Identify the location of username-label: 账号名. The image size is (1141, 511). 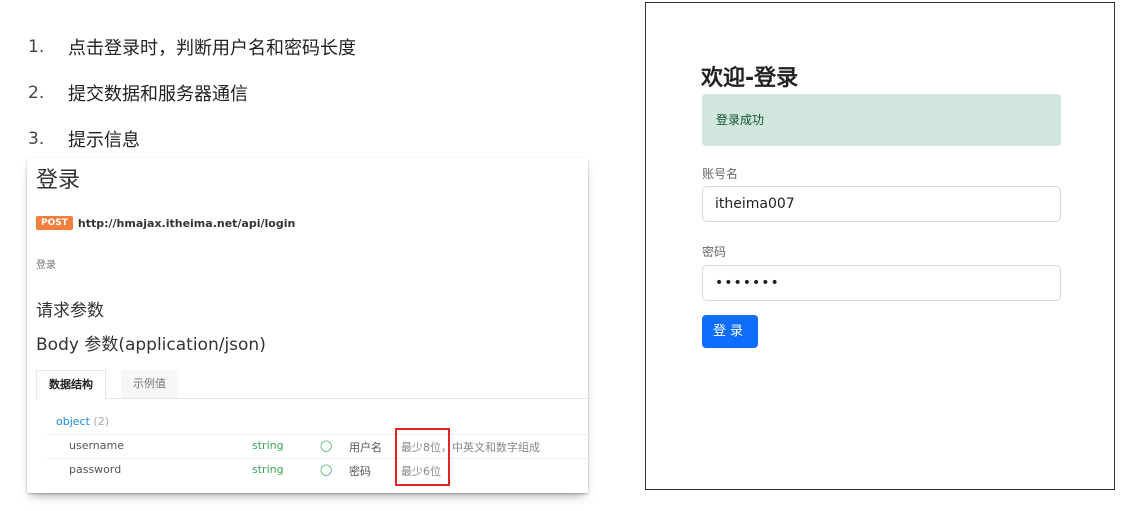
(720, 174).